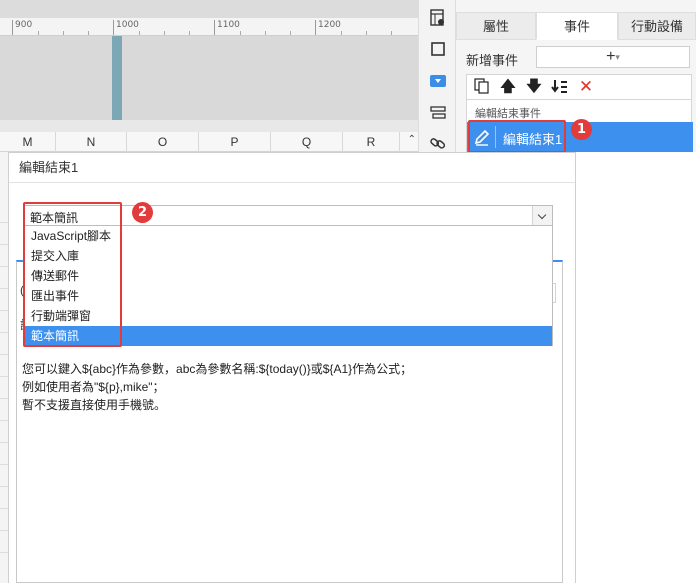 Image resolution: width=696 pixels, height=583 pixels. What do you see at coordinates (209, 78) in the screenshot?
I see `report-canvas` at bounding box center [209, 78].